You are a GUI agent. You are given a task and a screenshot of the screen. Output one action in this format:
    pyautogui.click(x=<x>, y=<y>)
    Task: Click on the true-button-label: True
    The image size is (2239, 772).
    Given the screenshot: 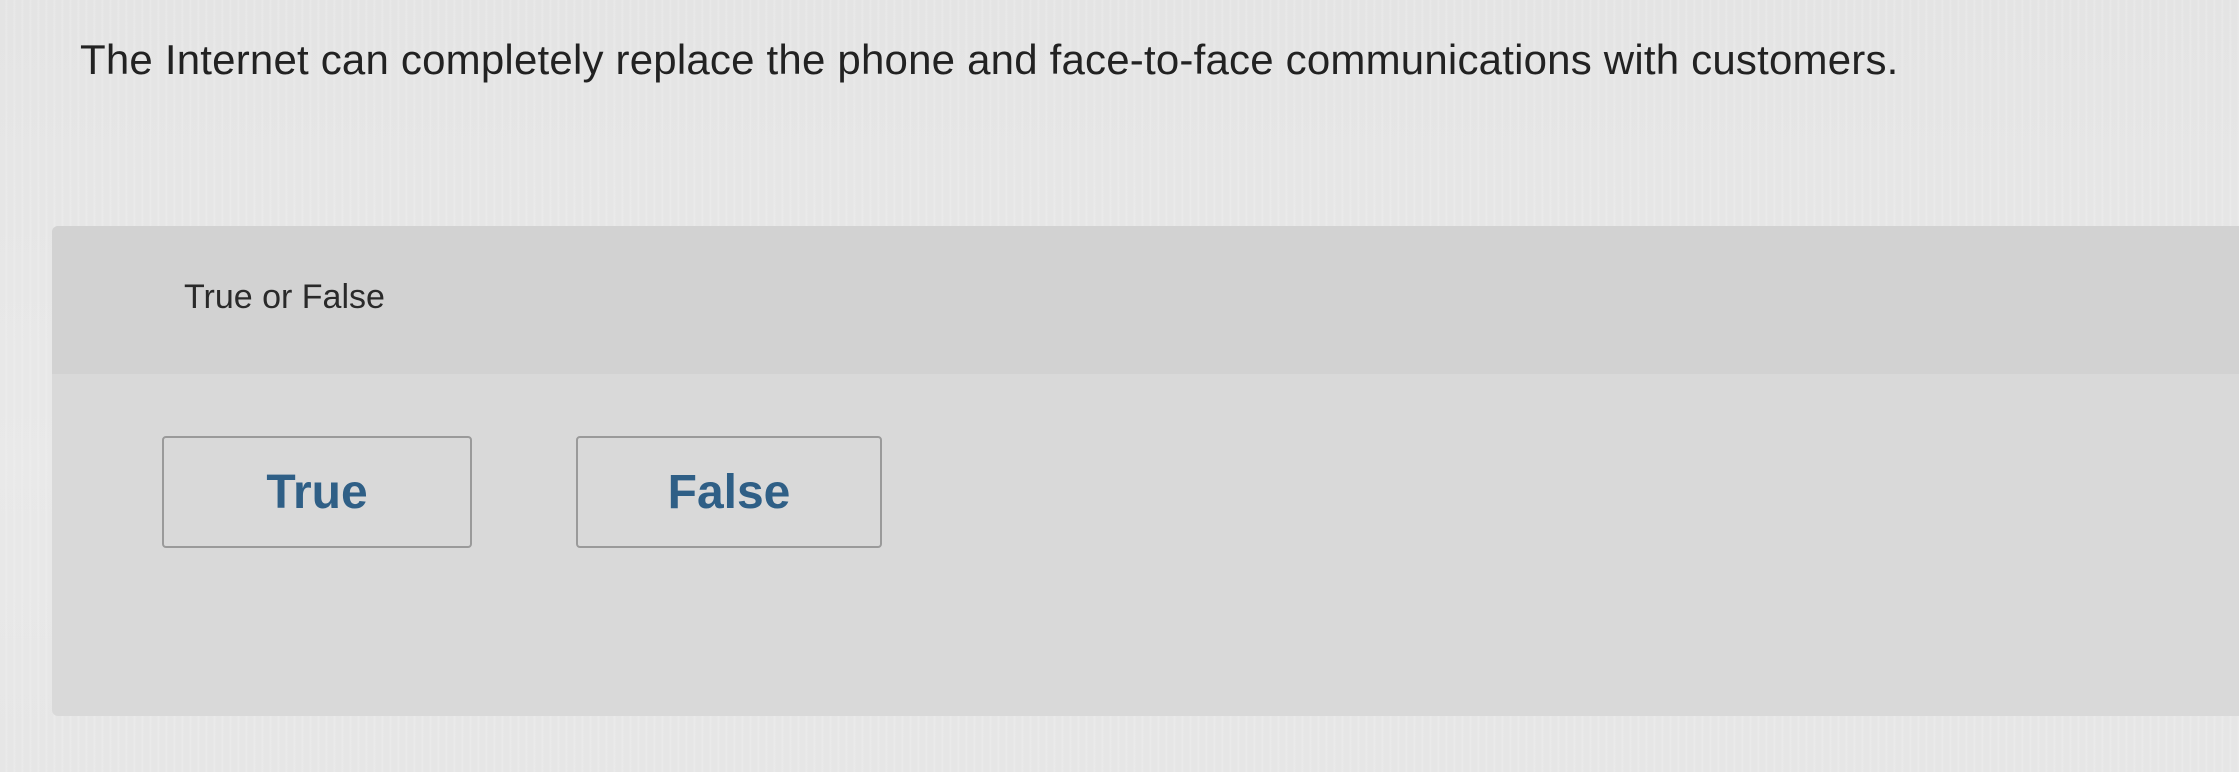 What is the action you would take?
    pyautogui.click(x=317, y=492)
    